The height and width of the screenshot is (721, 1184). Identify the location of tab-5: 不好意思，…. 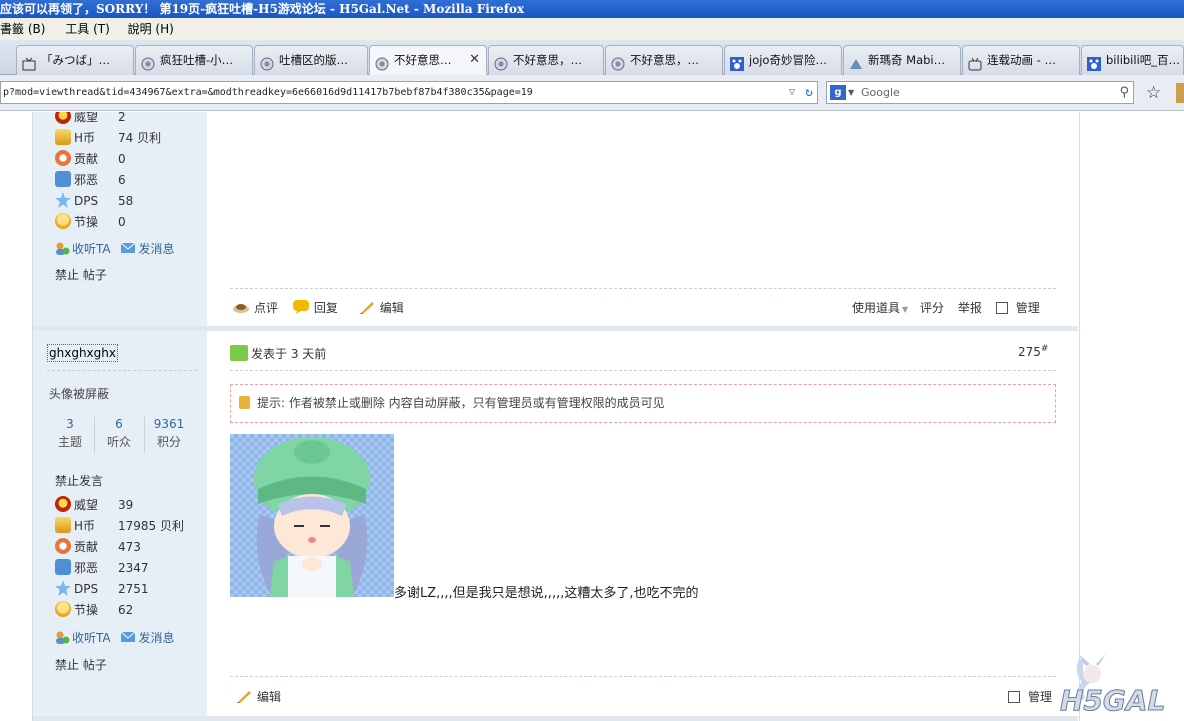
(546, 60).